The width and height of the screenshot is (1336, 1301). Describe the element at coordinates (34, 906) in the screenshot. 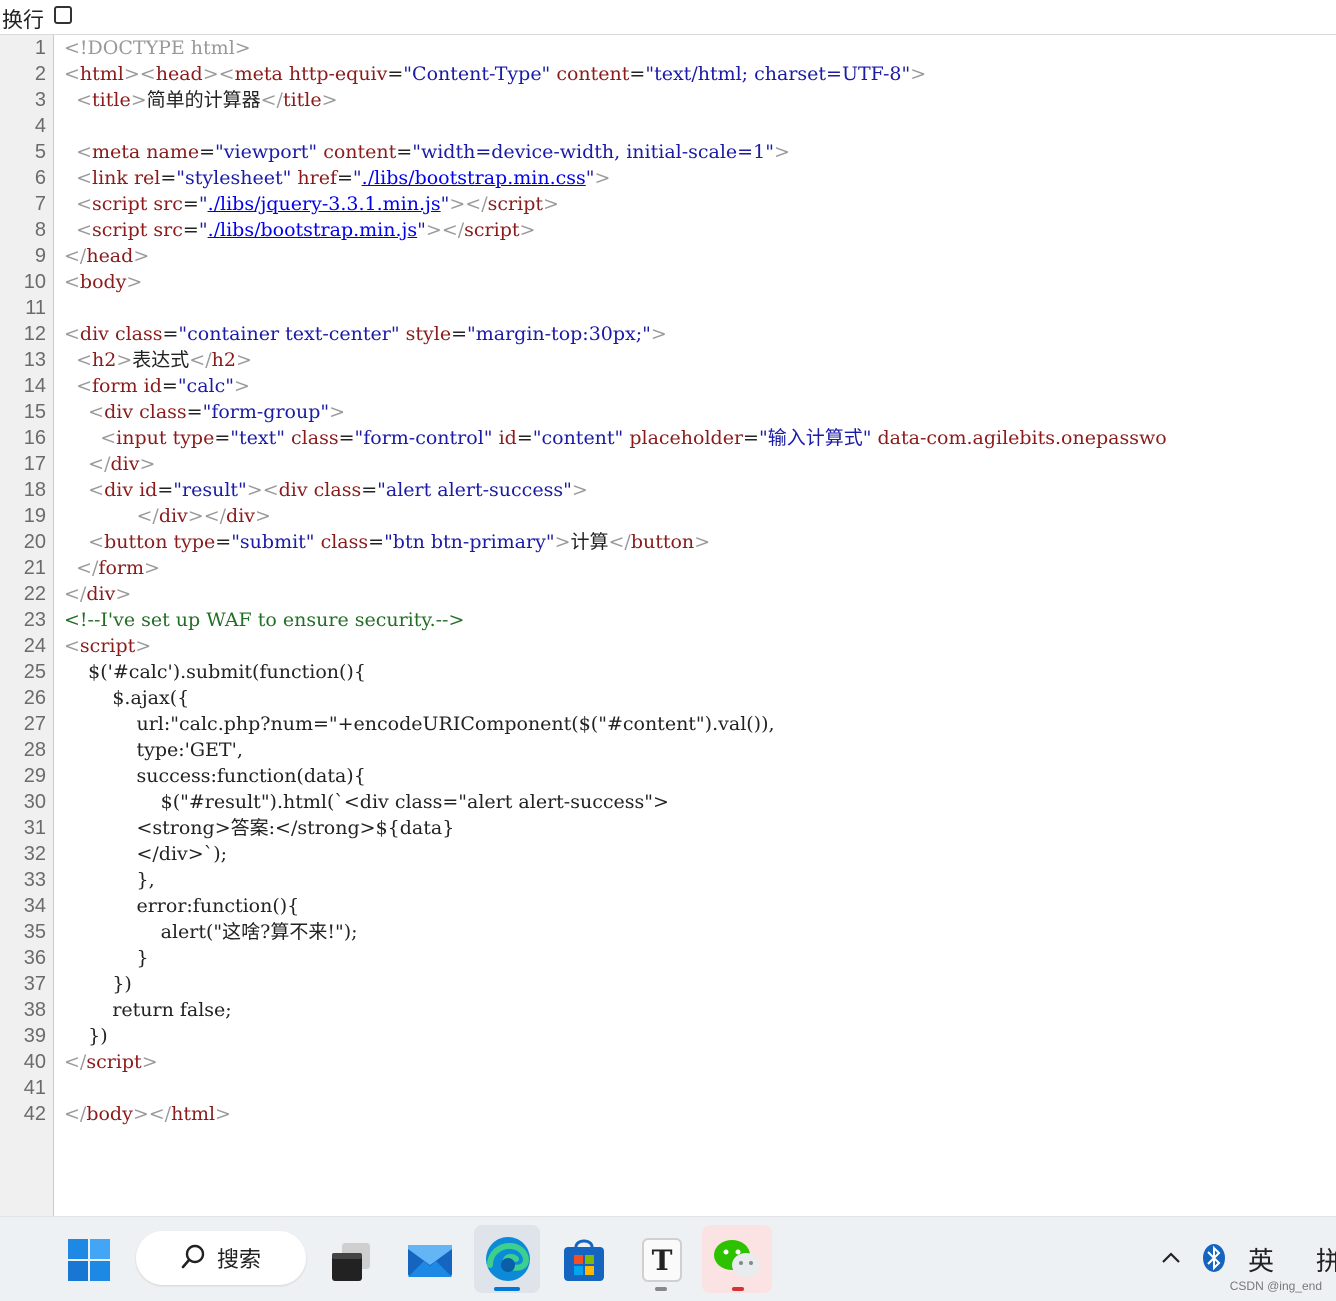

I see `line-number: 34` at that location.